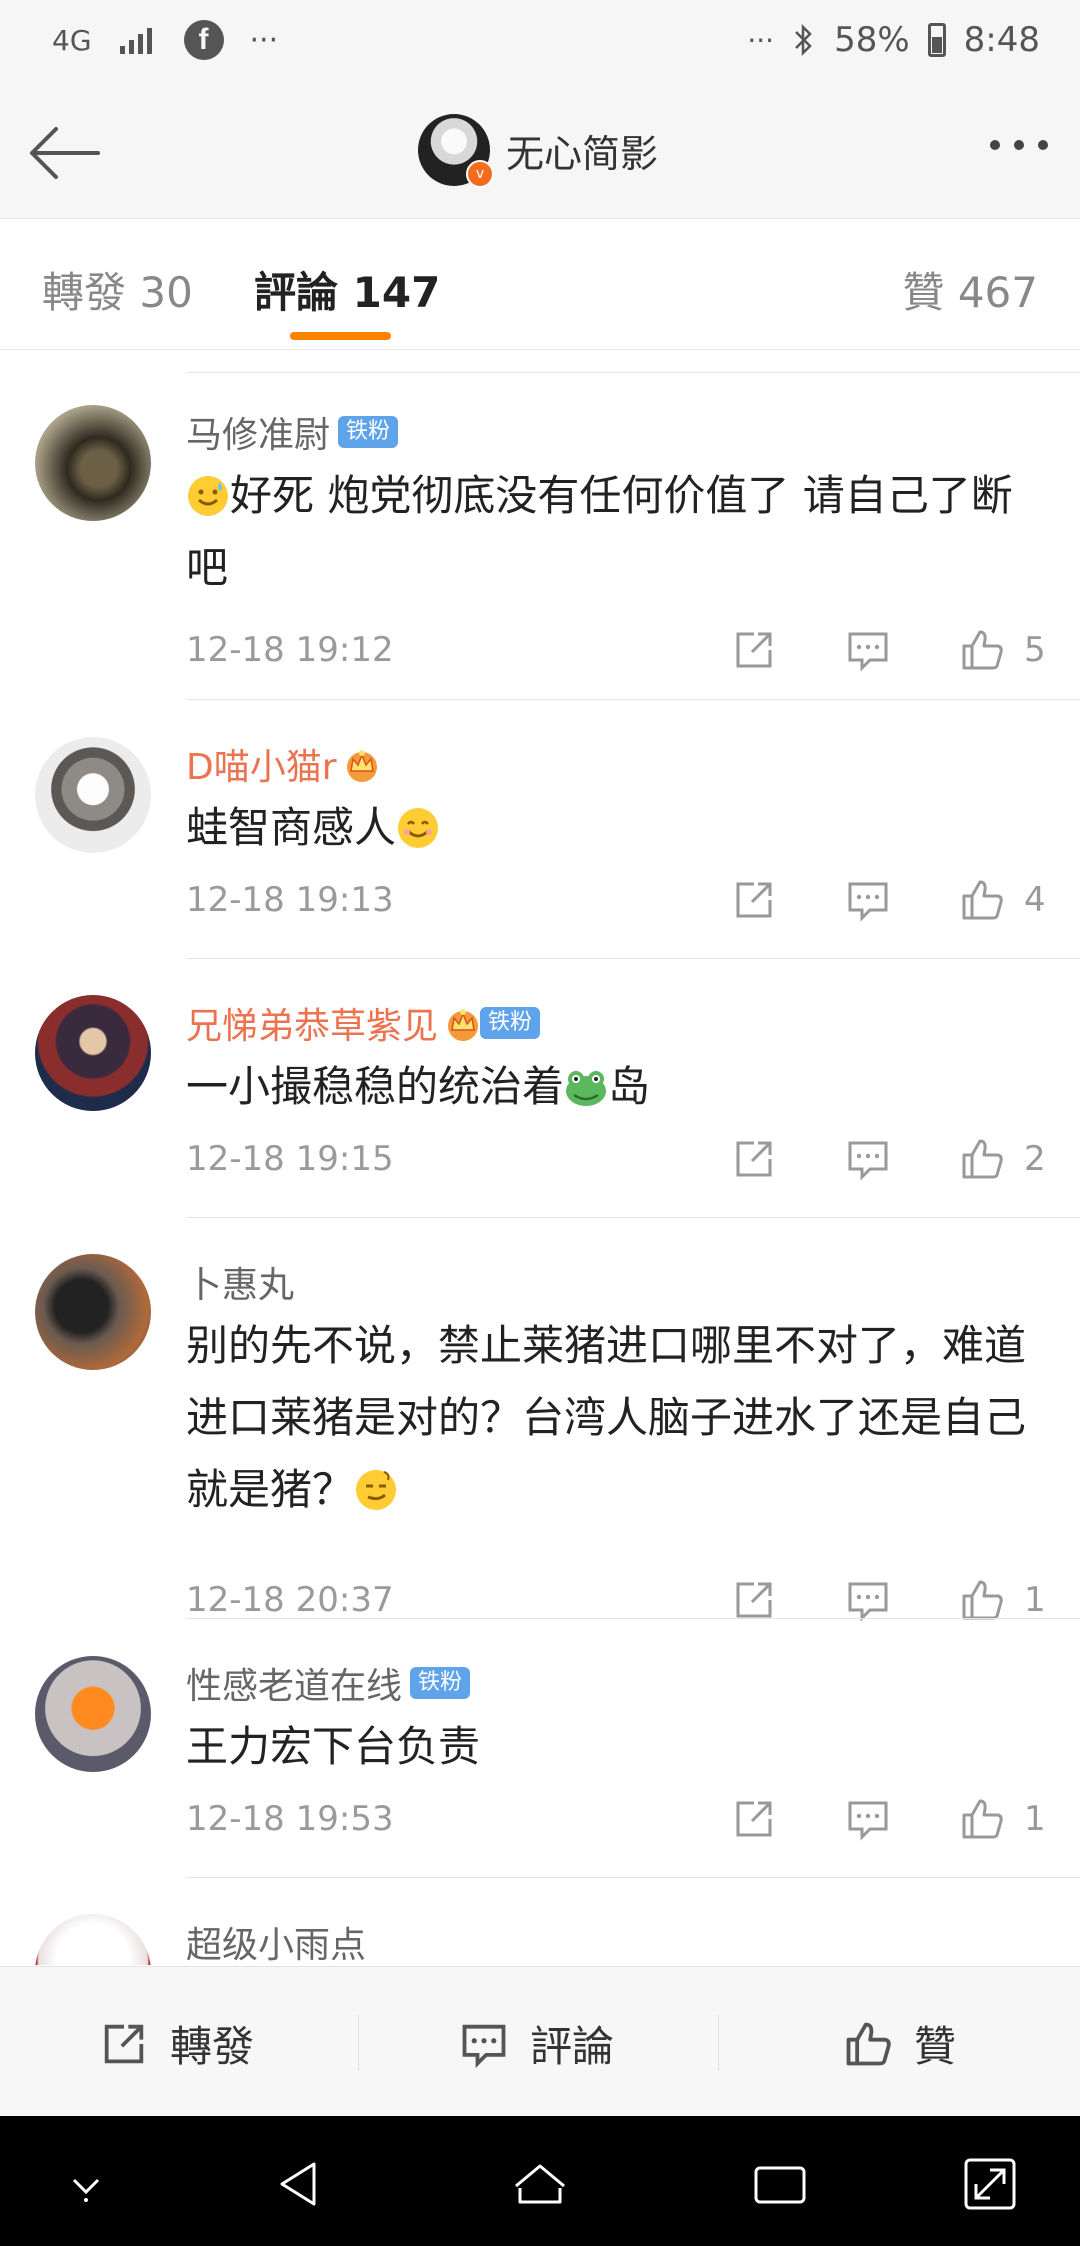 Image resolution: width=1080 pixels, height=2246 pixels. Describe the element at coordinates (290, 900) in the screenshot. I see `comment-time: 12-18 19:13` at that location.